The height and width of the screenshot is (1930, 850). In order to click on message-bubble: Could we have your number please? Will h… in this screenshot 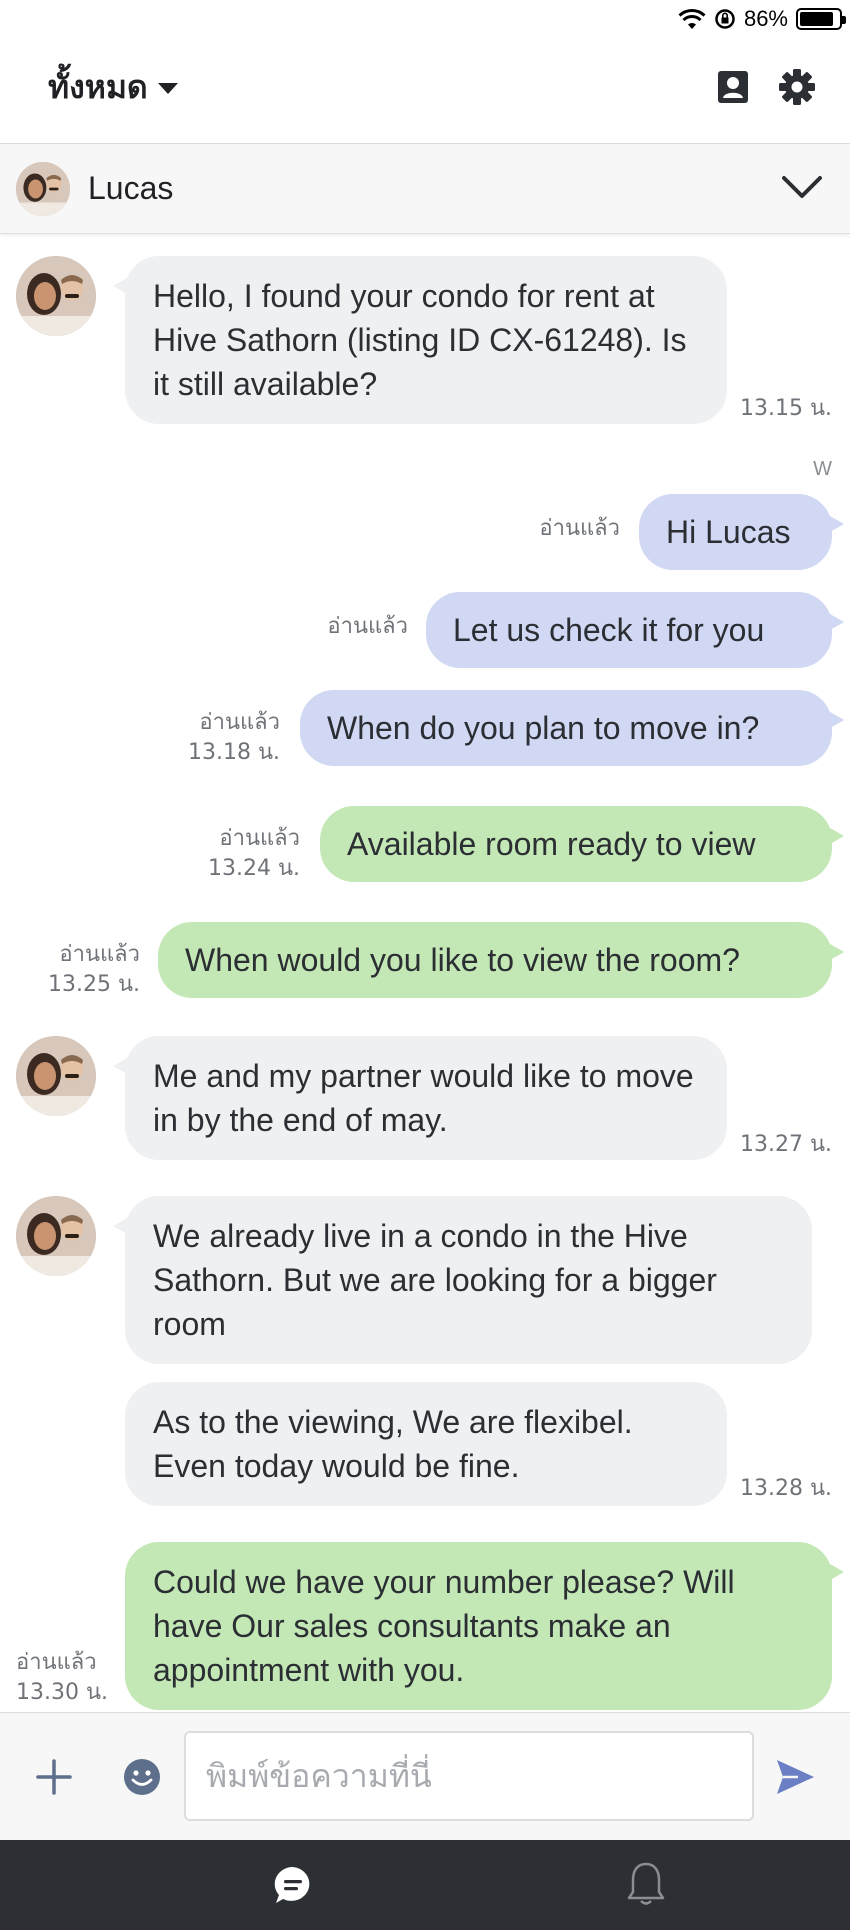, I will do `click(484, 1626)`.